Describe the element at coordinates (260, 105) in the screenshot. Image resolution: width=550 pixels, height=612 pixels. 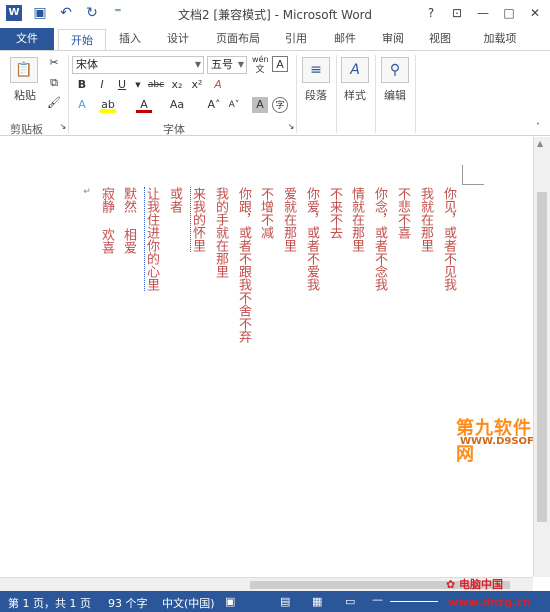
I see `char-shading-button: A` at that location.